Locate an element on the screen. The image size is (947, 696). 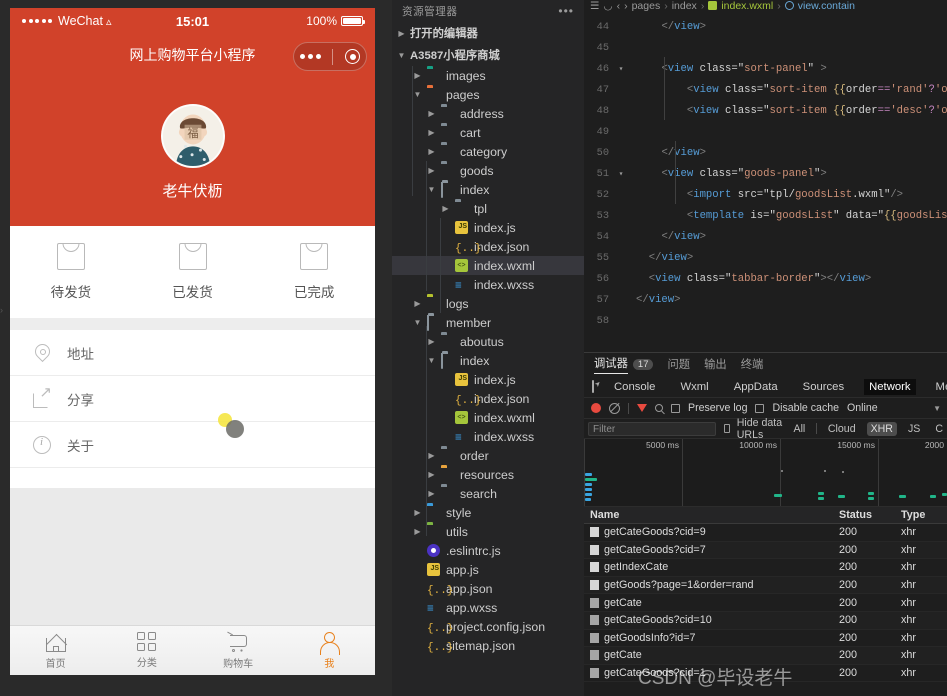
code-line: 52 <import src="tpl/goodsList.wxml"/> is located at coordinates (765, 195).